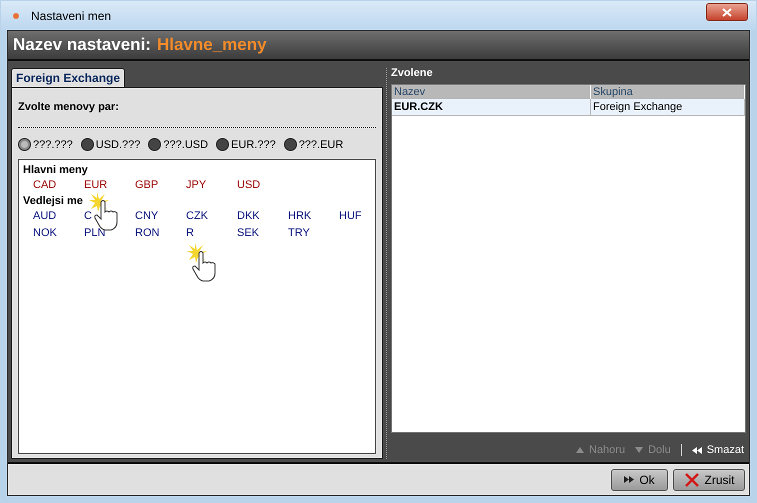 This screenshot has width=757, height=503. Describe the element at coordinates (248, 216) in the screenshot. I see `currency-link: DKK` at that location.